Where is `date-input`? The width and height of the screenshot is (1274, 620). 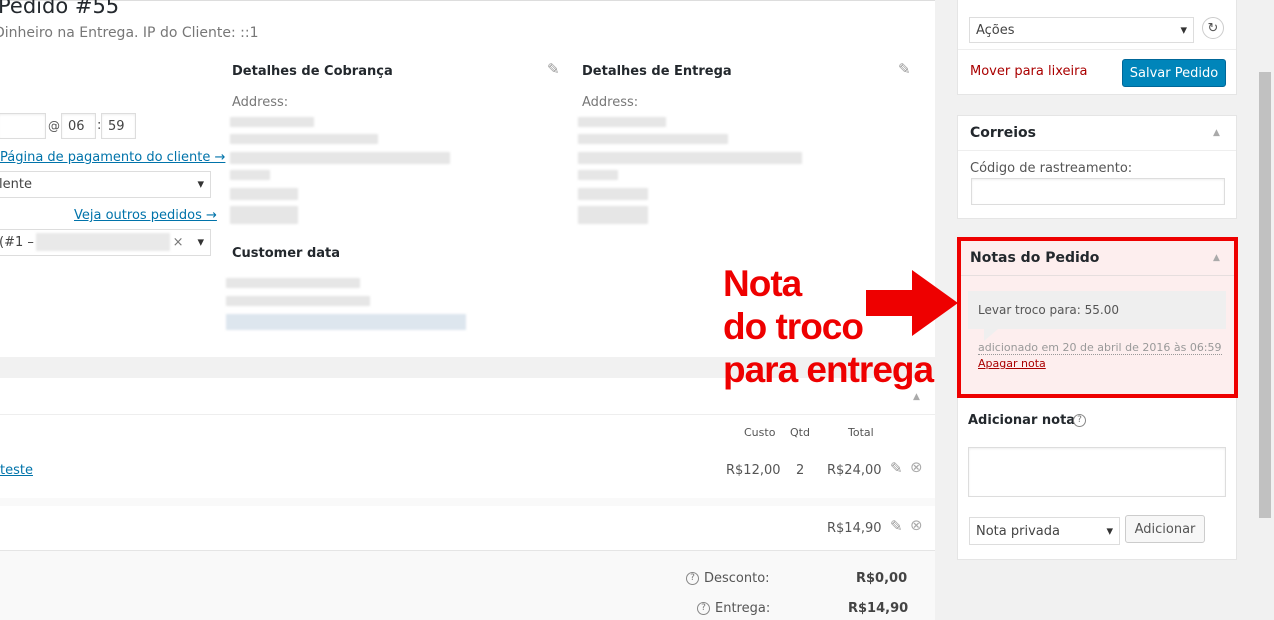 date-input is located at coordinates (23, 126).